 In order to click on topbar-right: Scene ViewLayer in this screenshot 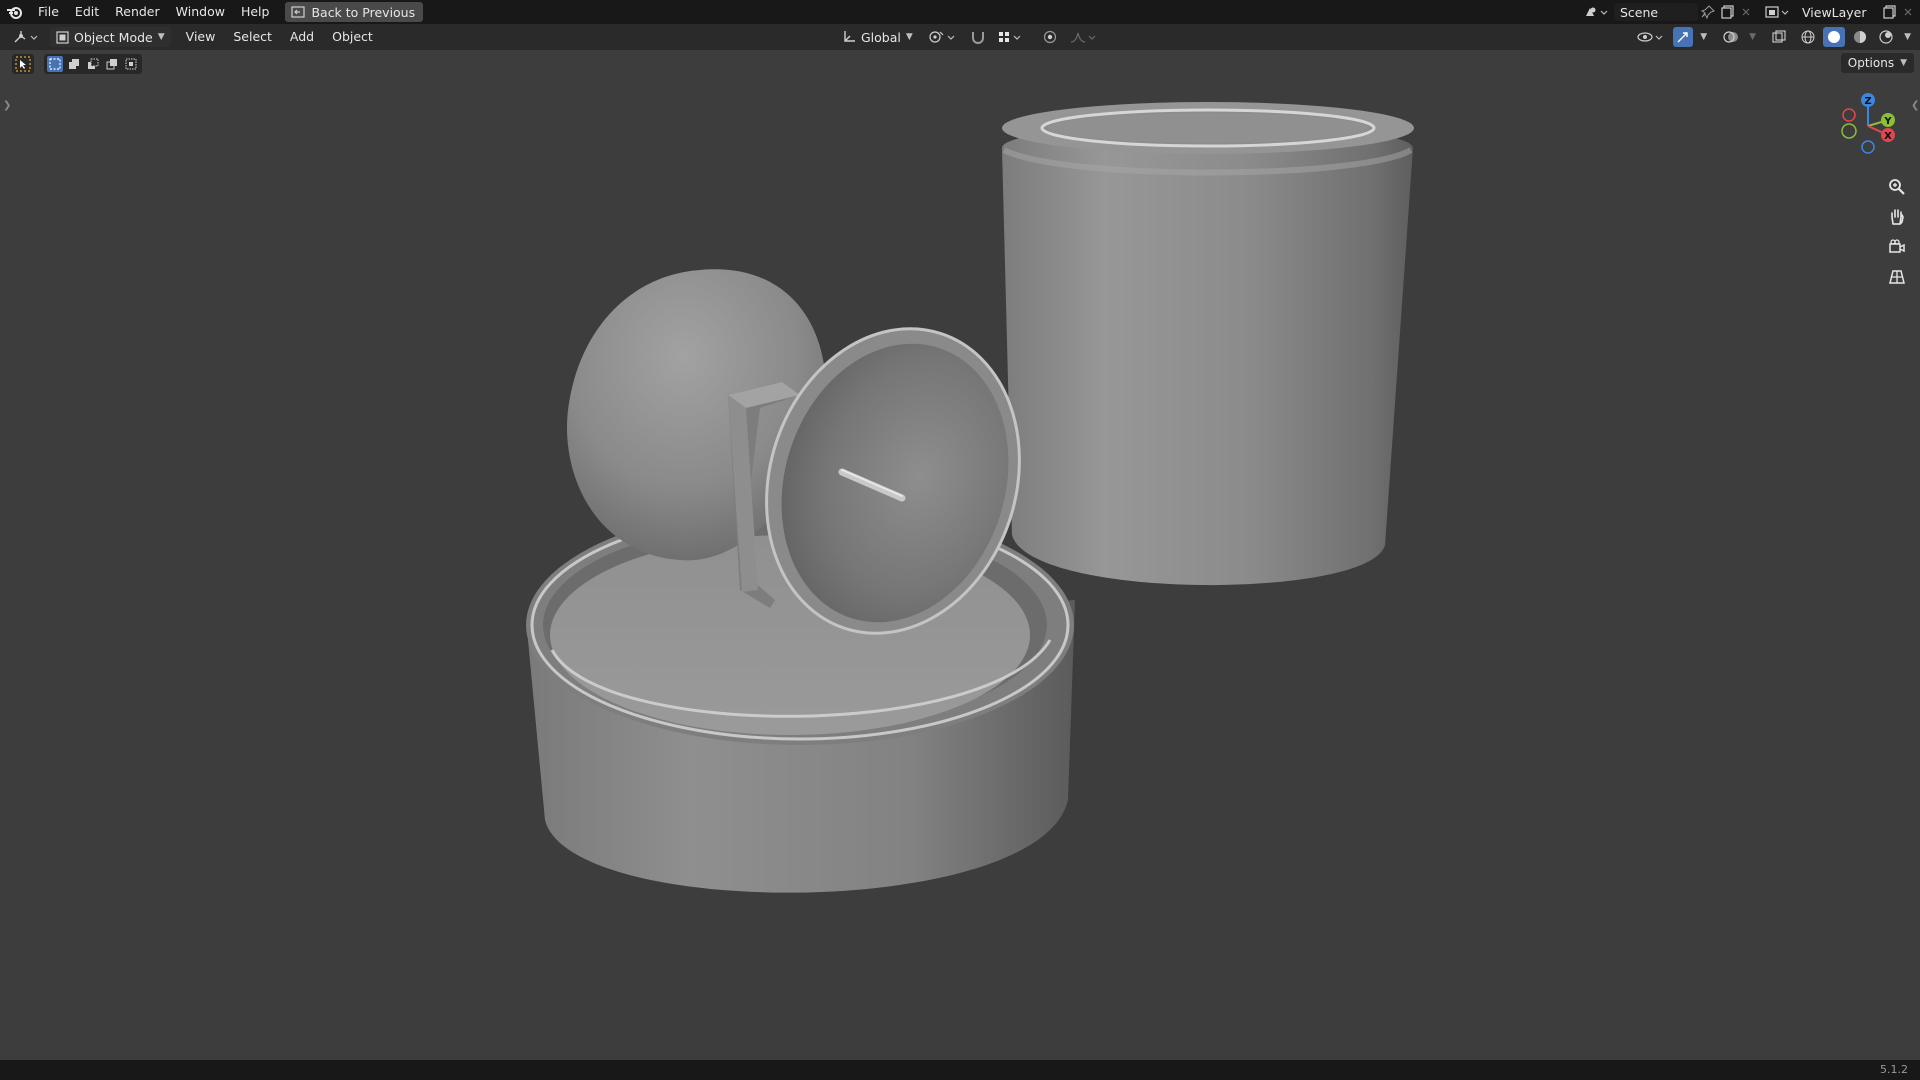, I will do `click(1750, 12)`.